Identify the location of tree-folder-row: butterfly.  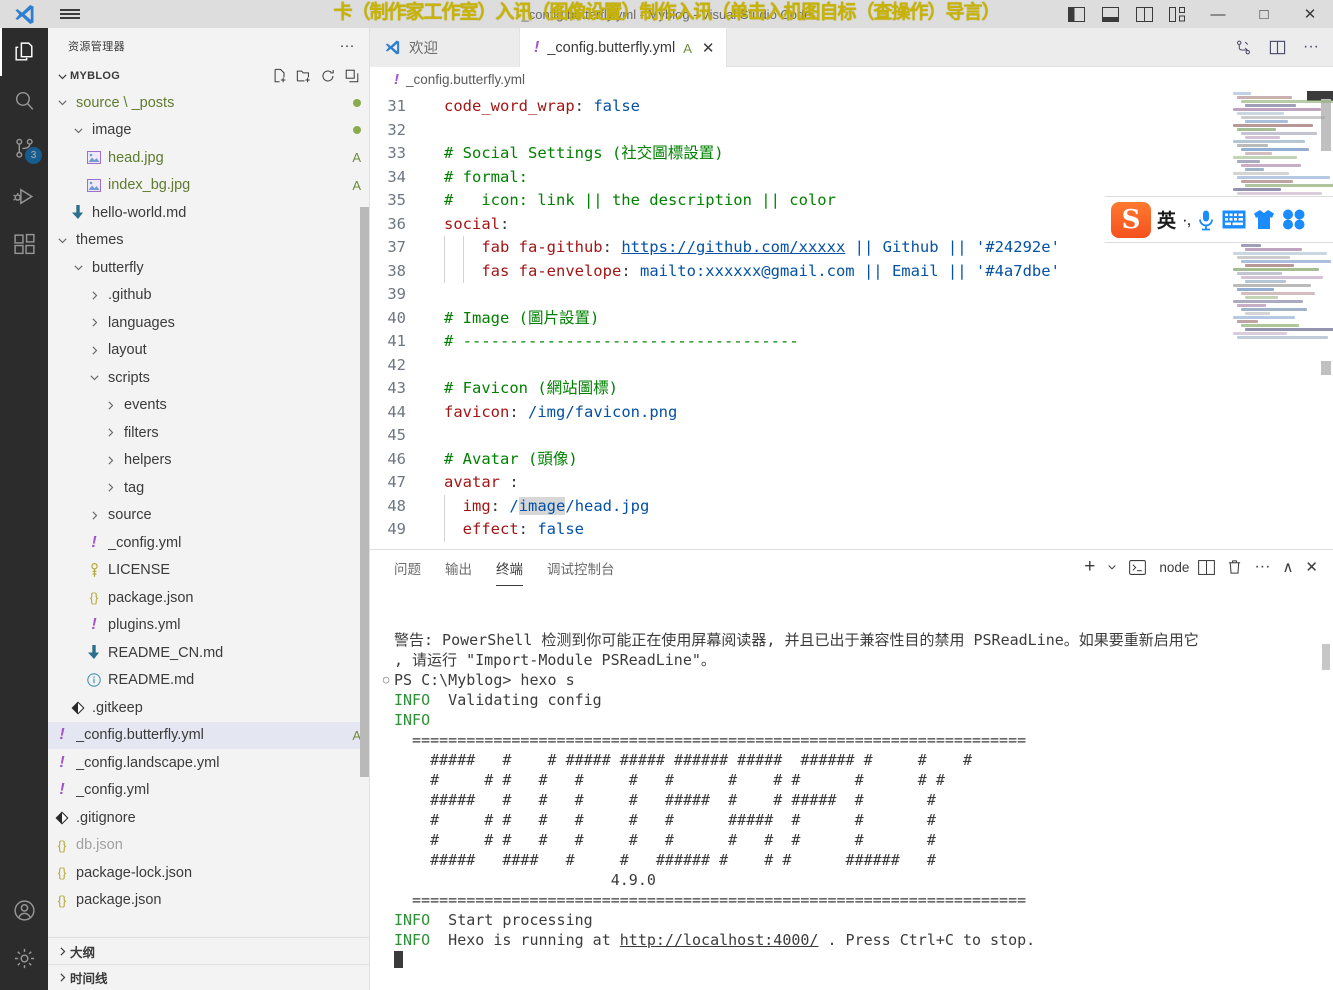
(208, 268).